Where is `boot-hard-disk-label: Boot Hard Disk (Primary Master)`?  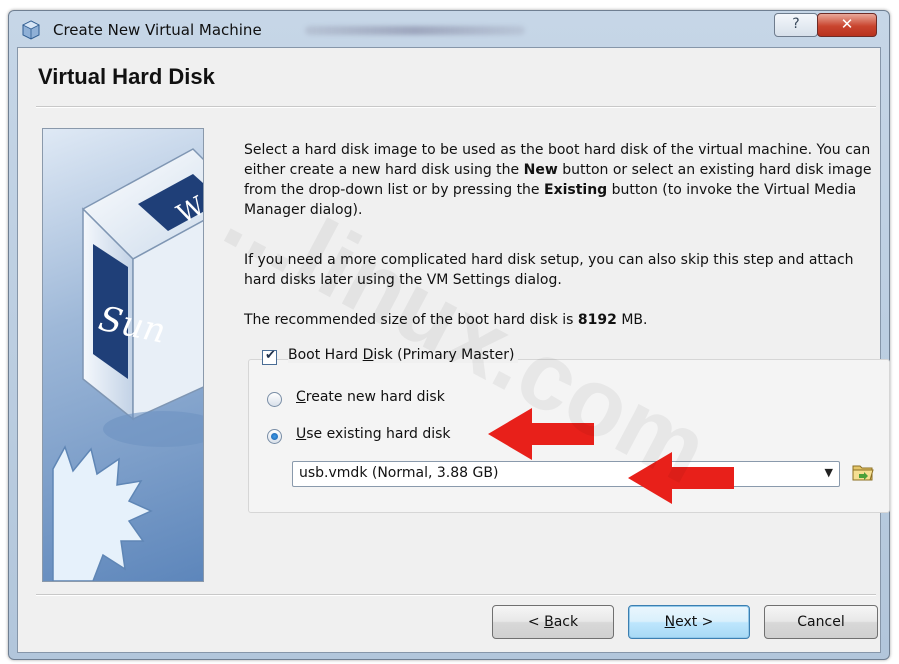 boot-hard-disk-label: Boot Hard Disk (Primary Master) is located at coordinates (403, 355).